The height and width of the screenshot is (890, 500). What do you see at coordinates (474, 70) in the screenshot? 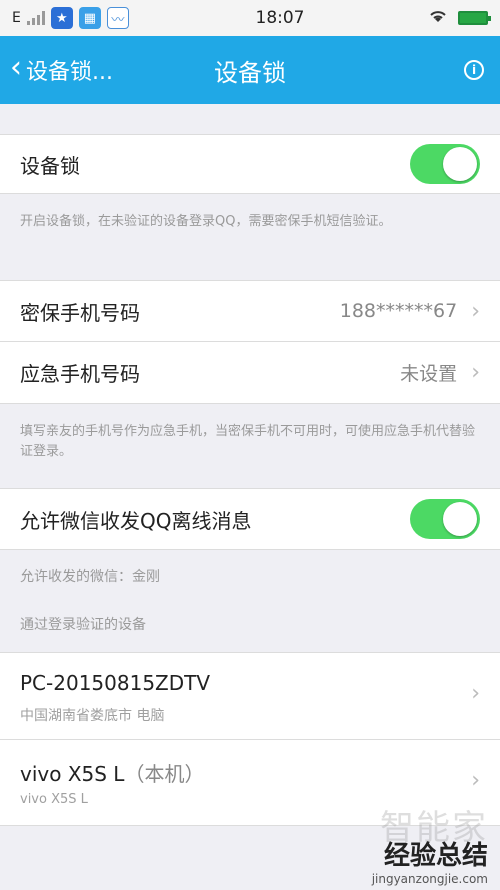
I see `info-icon: i` at bounding box center [474, 70].